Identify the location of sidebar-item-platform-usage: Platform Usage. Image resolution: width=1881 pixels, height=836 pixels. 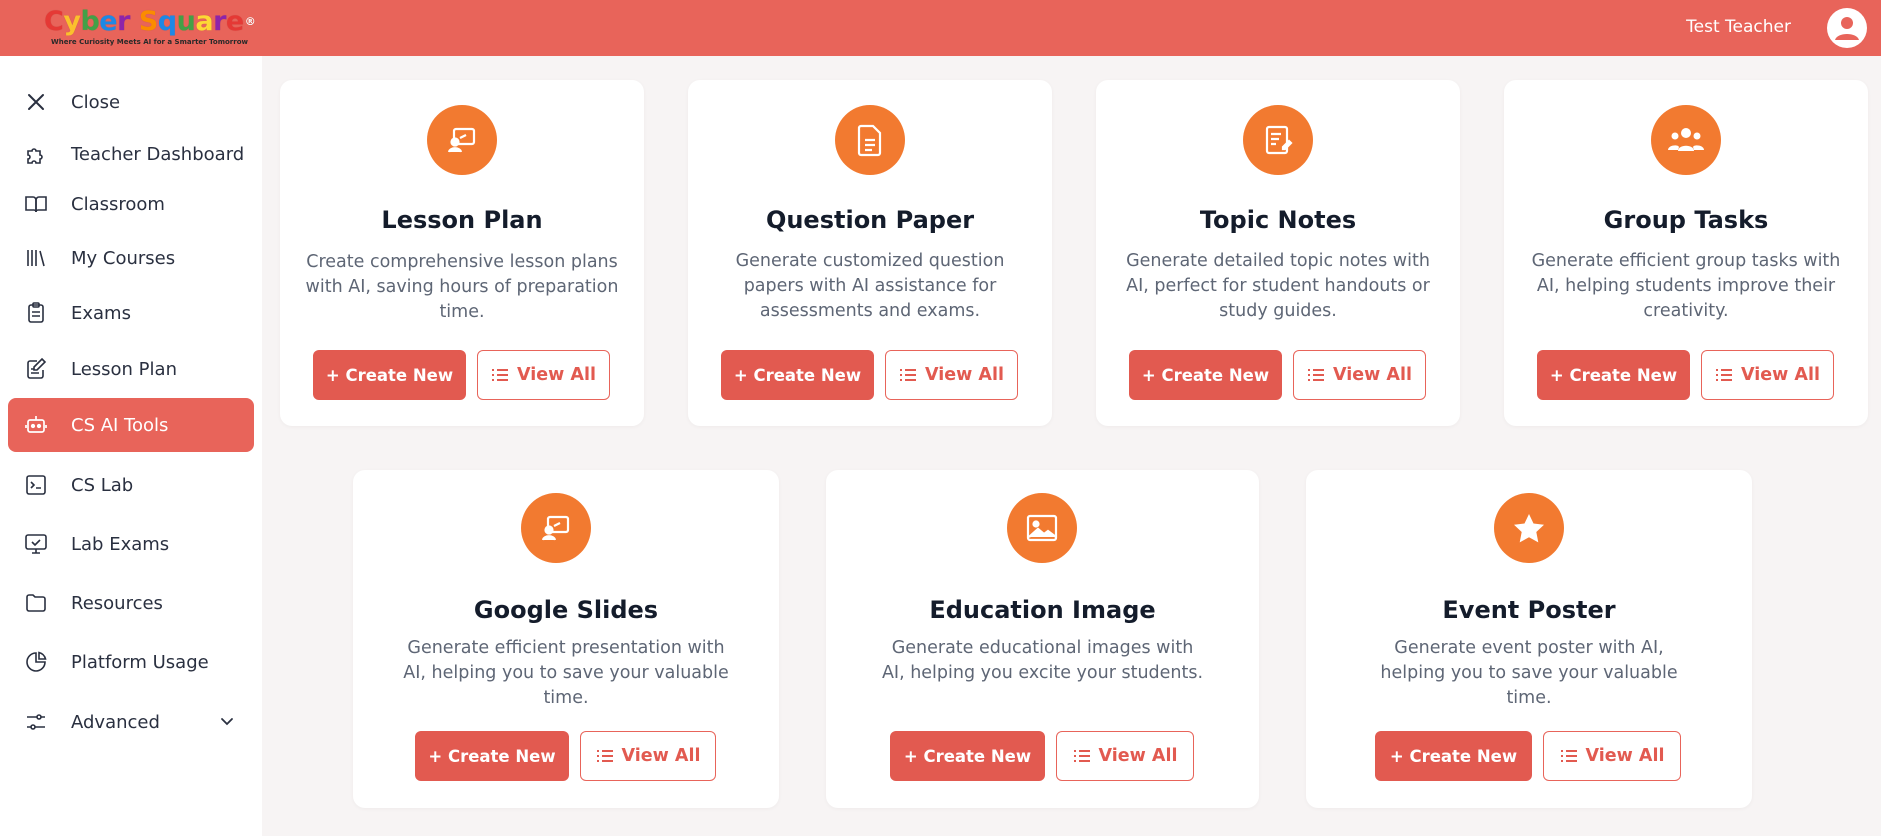
(131, 662).